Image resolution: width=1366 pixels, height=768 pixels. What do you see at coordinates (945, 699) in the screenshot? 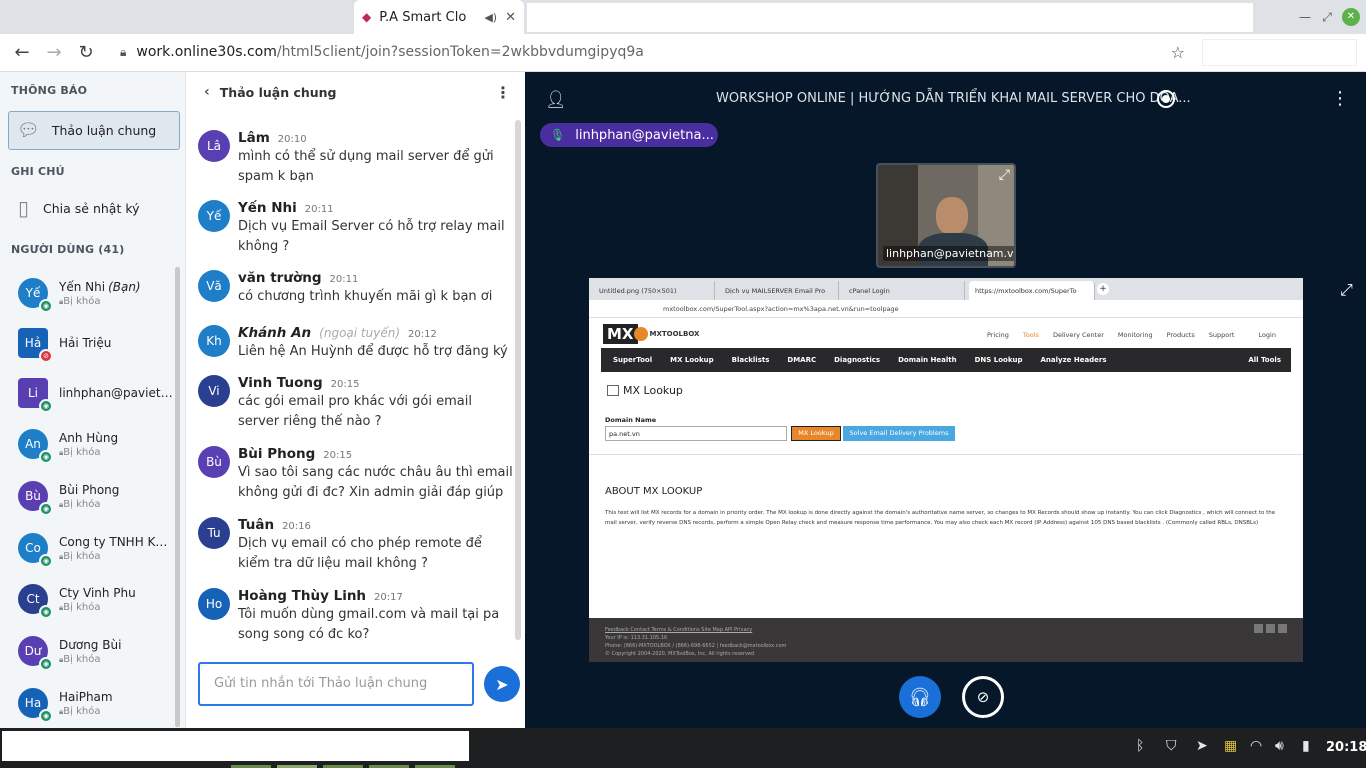
I see `media-controls: 🎧︎ ⊘` at bounding box center [945, 699].